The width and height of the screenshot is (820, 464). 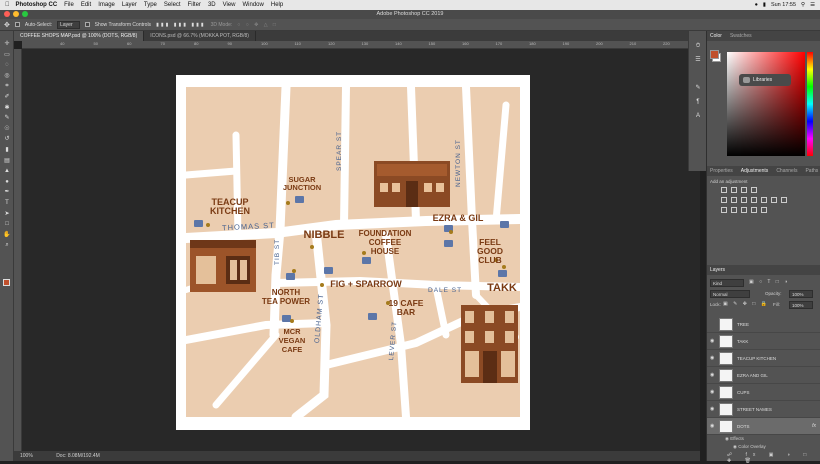 I want to click on layer-row-takk: ◉ TAKK, so click(x=763, y=341).